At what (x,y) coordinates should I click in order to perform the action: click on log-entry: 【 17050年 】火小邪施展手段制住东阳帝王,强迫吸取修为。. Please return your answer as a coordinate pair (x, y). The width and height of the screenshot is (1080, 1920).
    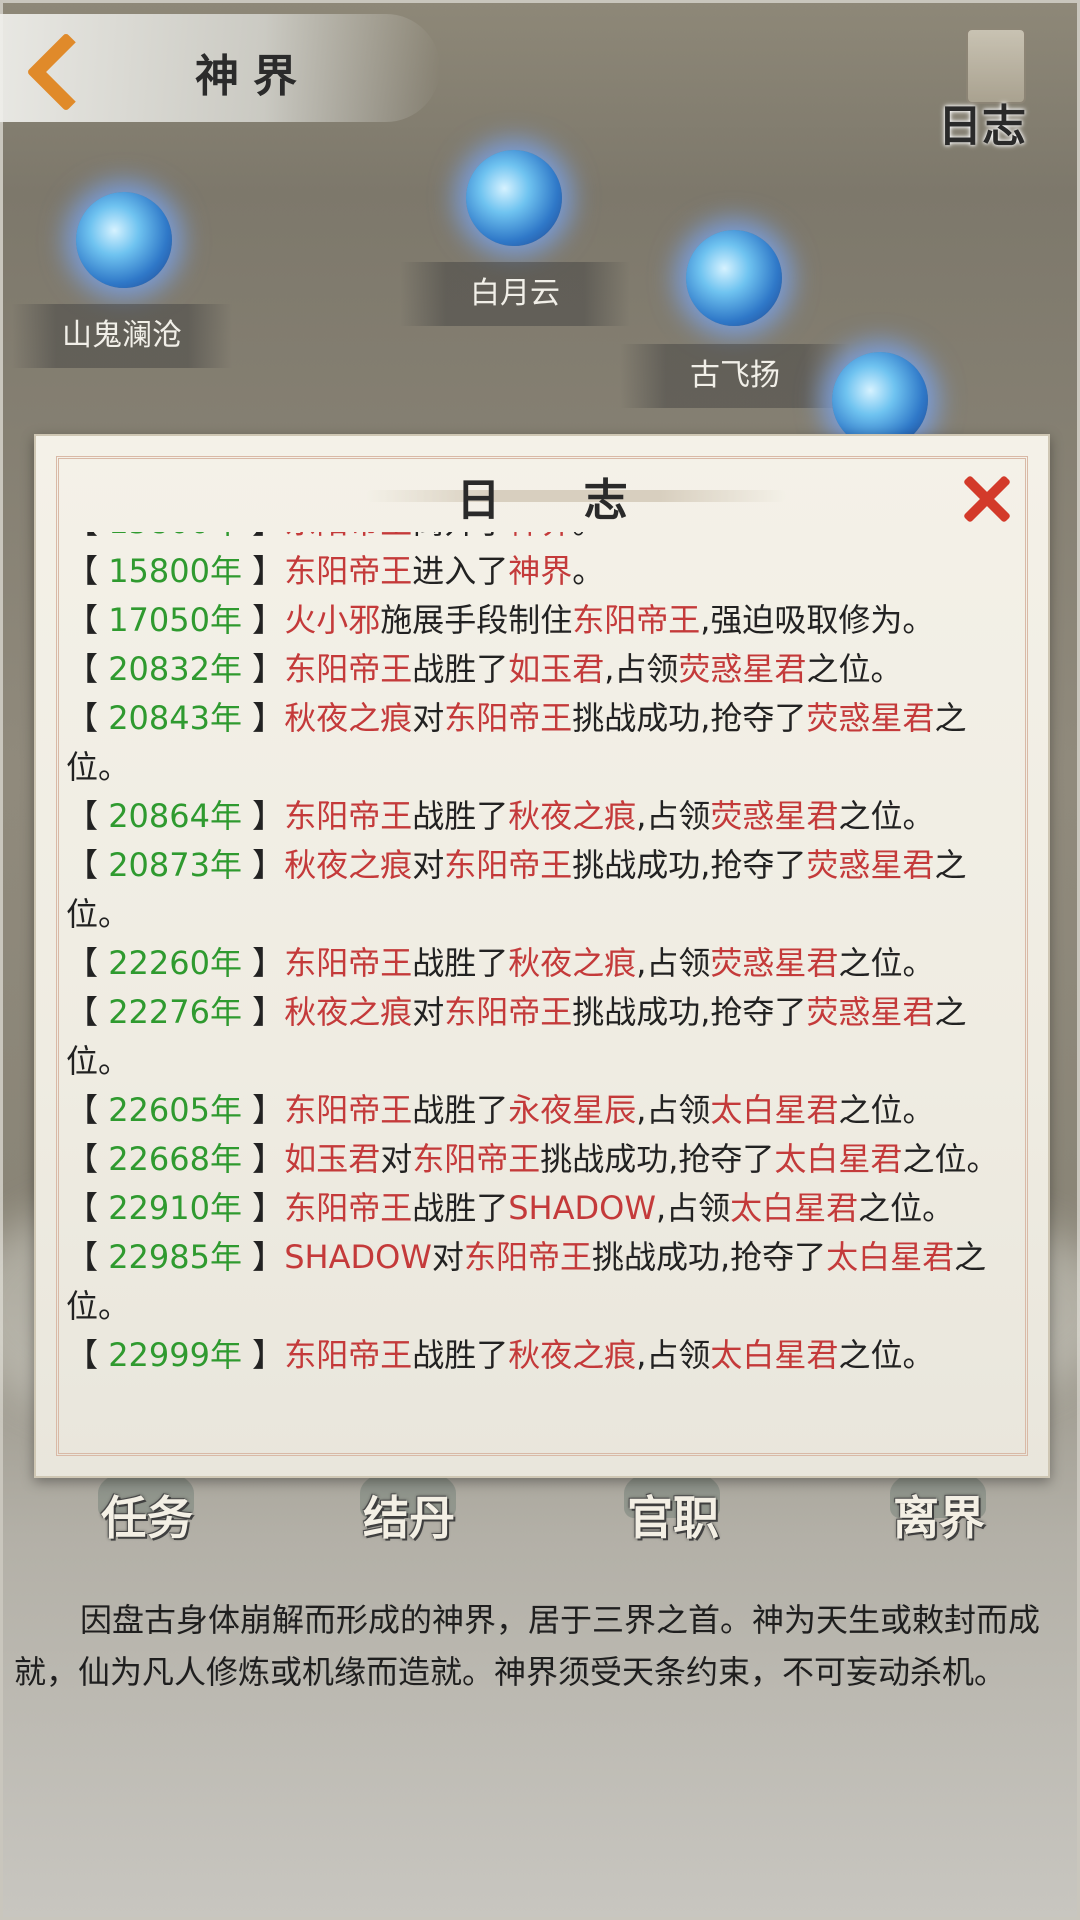
    Looking at the image, I should click on (546, 620).